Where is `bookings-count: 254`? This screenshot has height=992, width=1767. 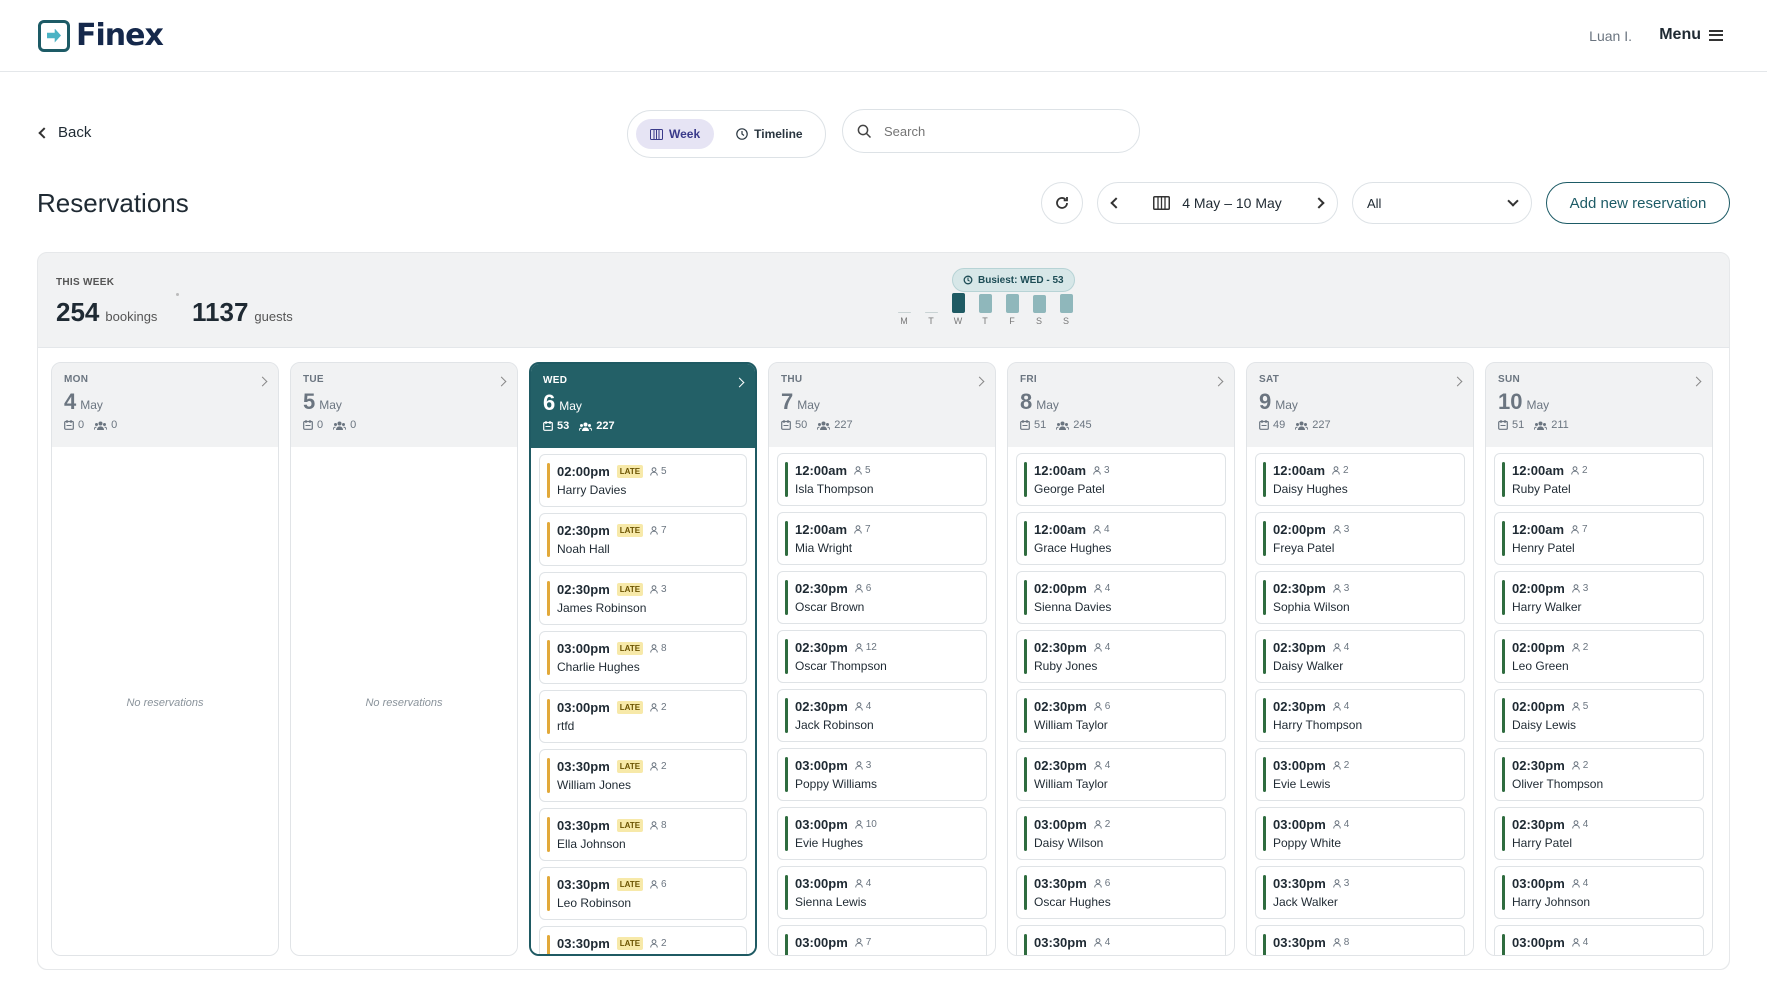
bookings-count: 254 is located at coordinates (78, 312).